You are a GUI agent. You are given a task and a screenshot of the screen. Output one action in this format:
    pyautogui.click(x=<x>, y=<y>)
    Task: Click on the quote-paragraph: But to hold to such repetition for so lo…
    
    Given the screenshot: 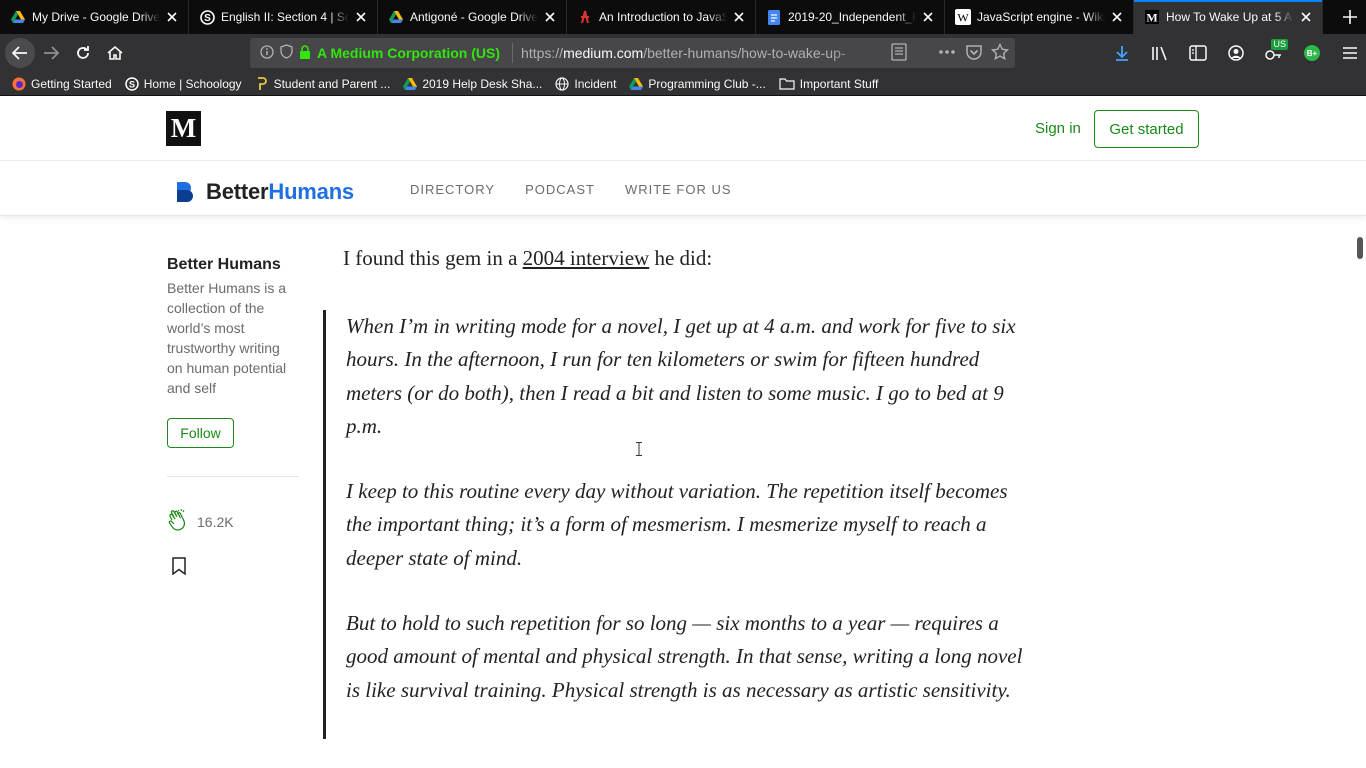 What is the action you would take?
    pyautogui.click(x=684, y=656)
    